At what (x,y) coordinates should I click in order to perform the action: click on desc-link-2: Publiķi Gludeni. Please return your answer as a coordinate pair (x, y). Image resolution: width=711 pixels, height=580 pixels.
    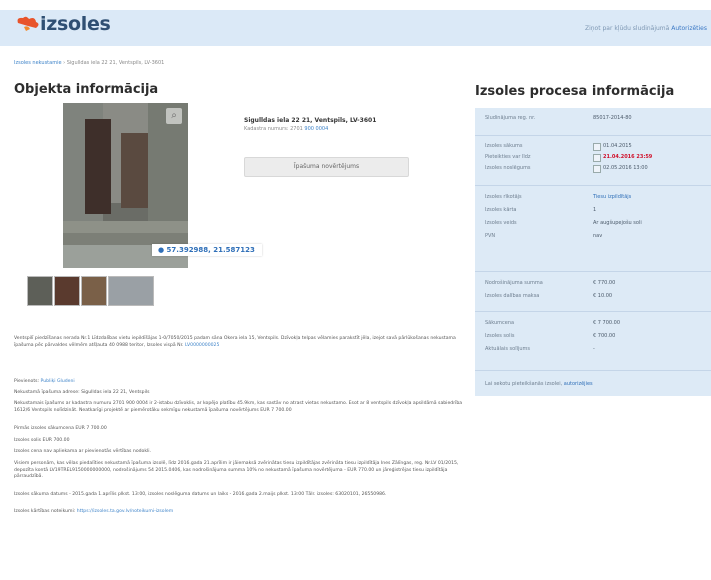
    Looking at the image, I should click on (58, 381).